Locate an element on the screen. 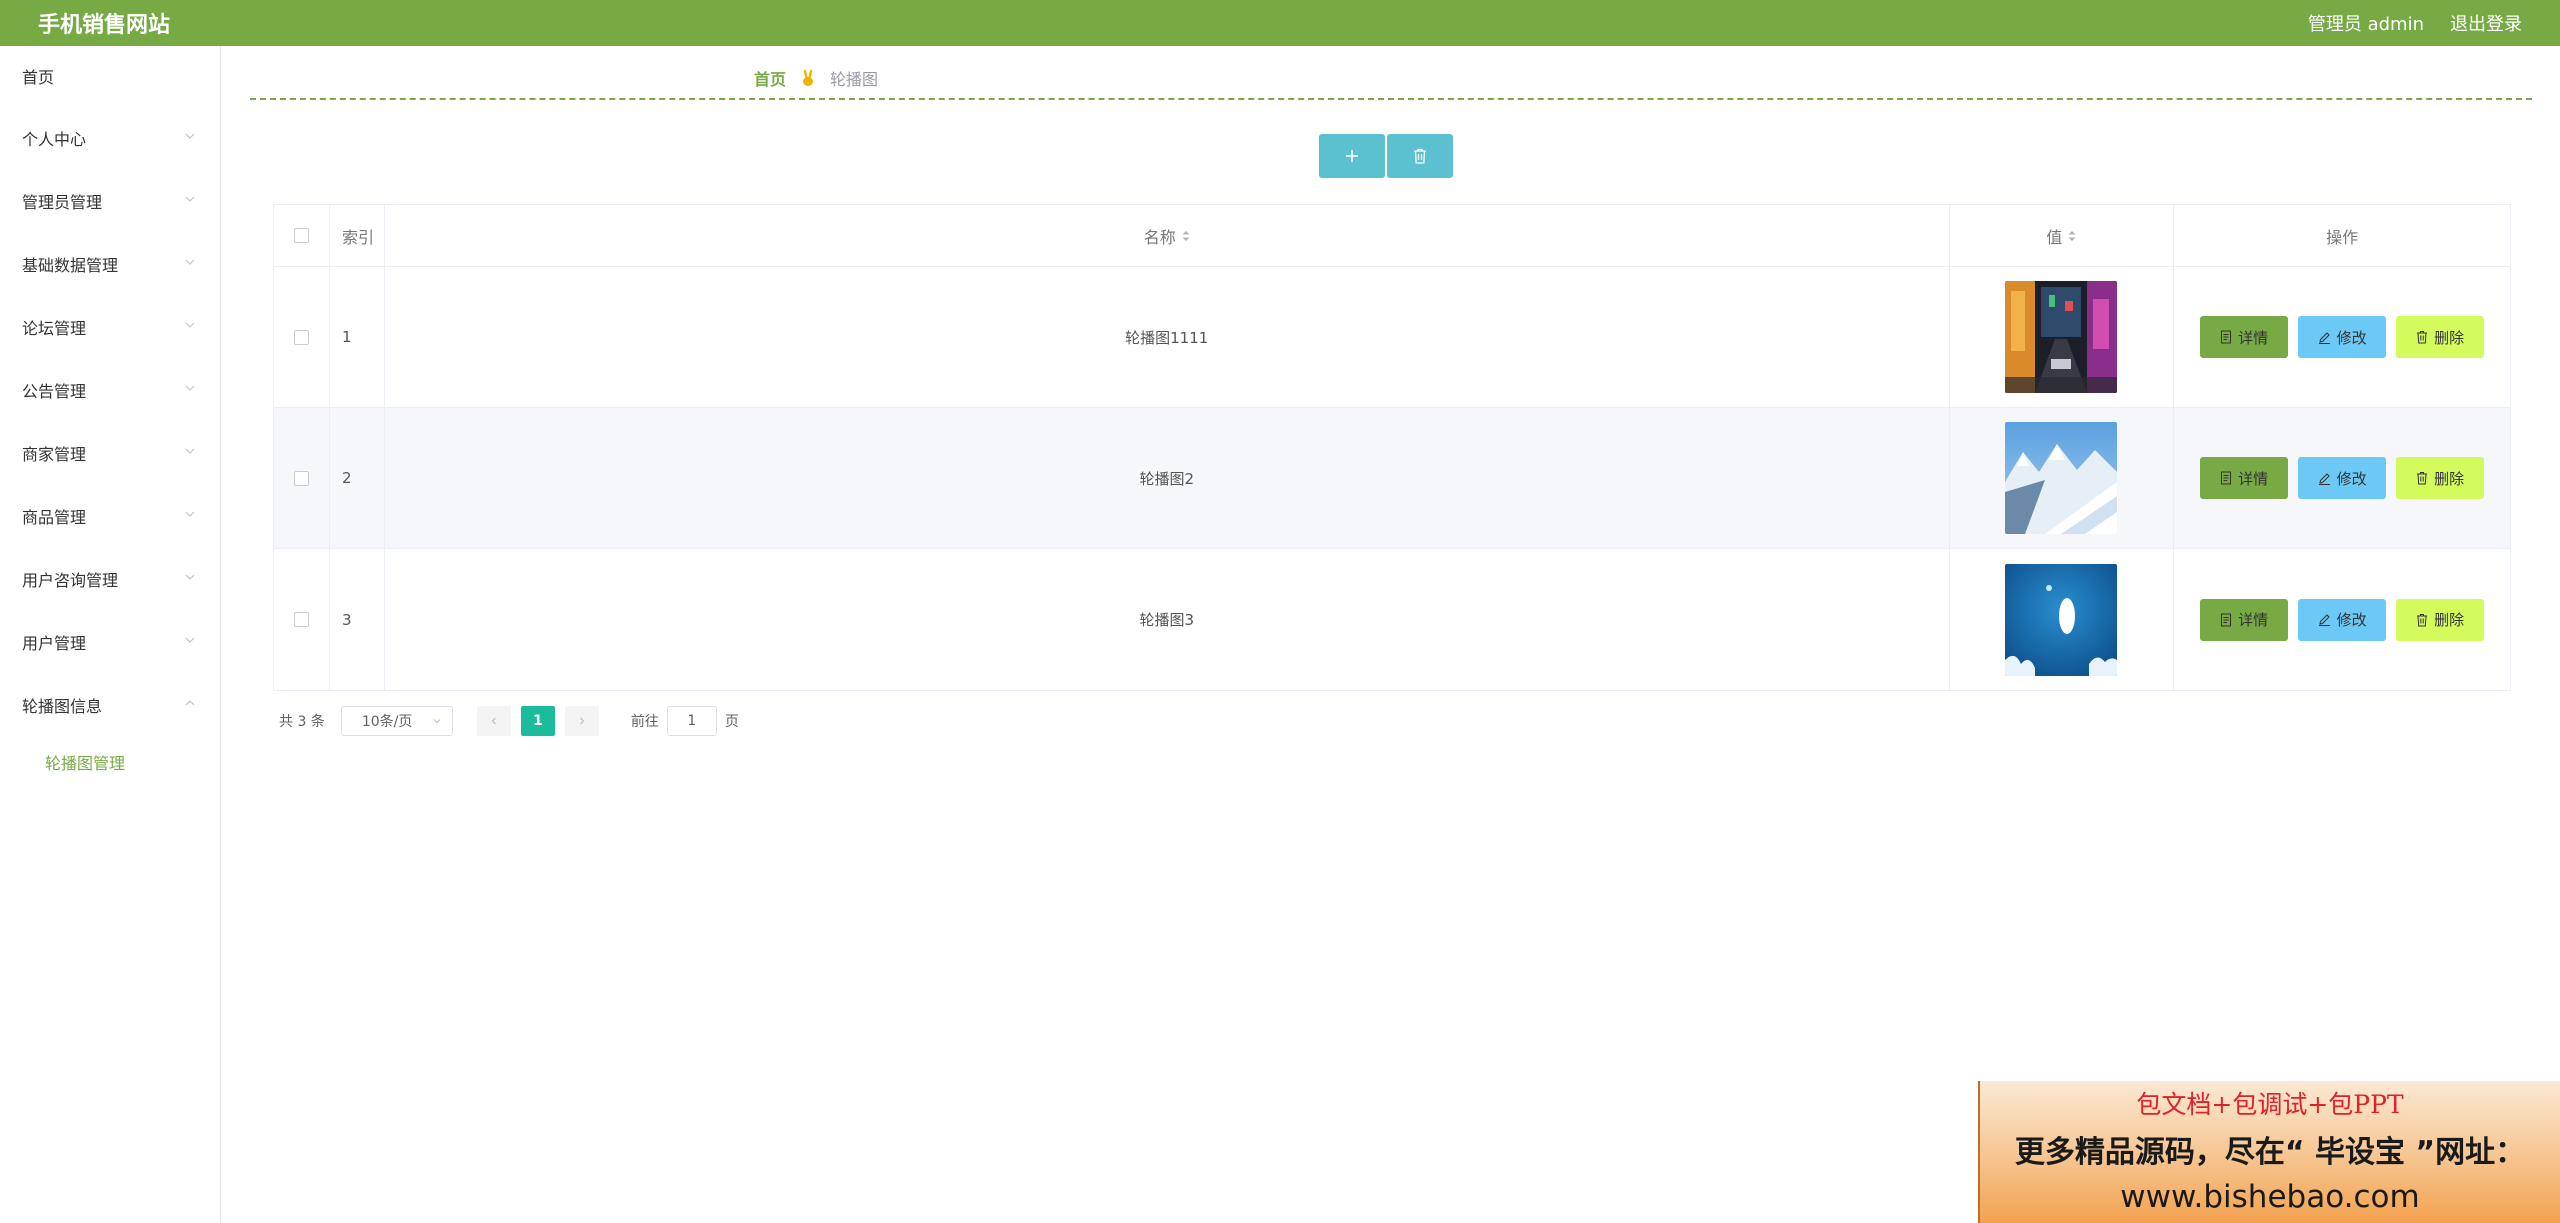 The width and height of the screenshot is (2560, 1223). sidebar-item-label: 管理员管理 is located at coordinates (62, 202).